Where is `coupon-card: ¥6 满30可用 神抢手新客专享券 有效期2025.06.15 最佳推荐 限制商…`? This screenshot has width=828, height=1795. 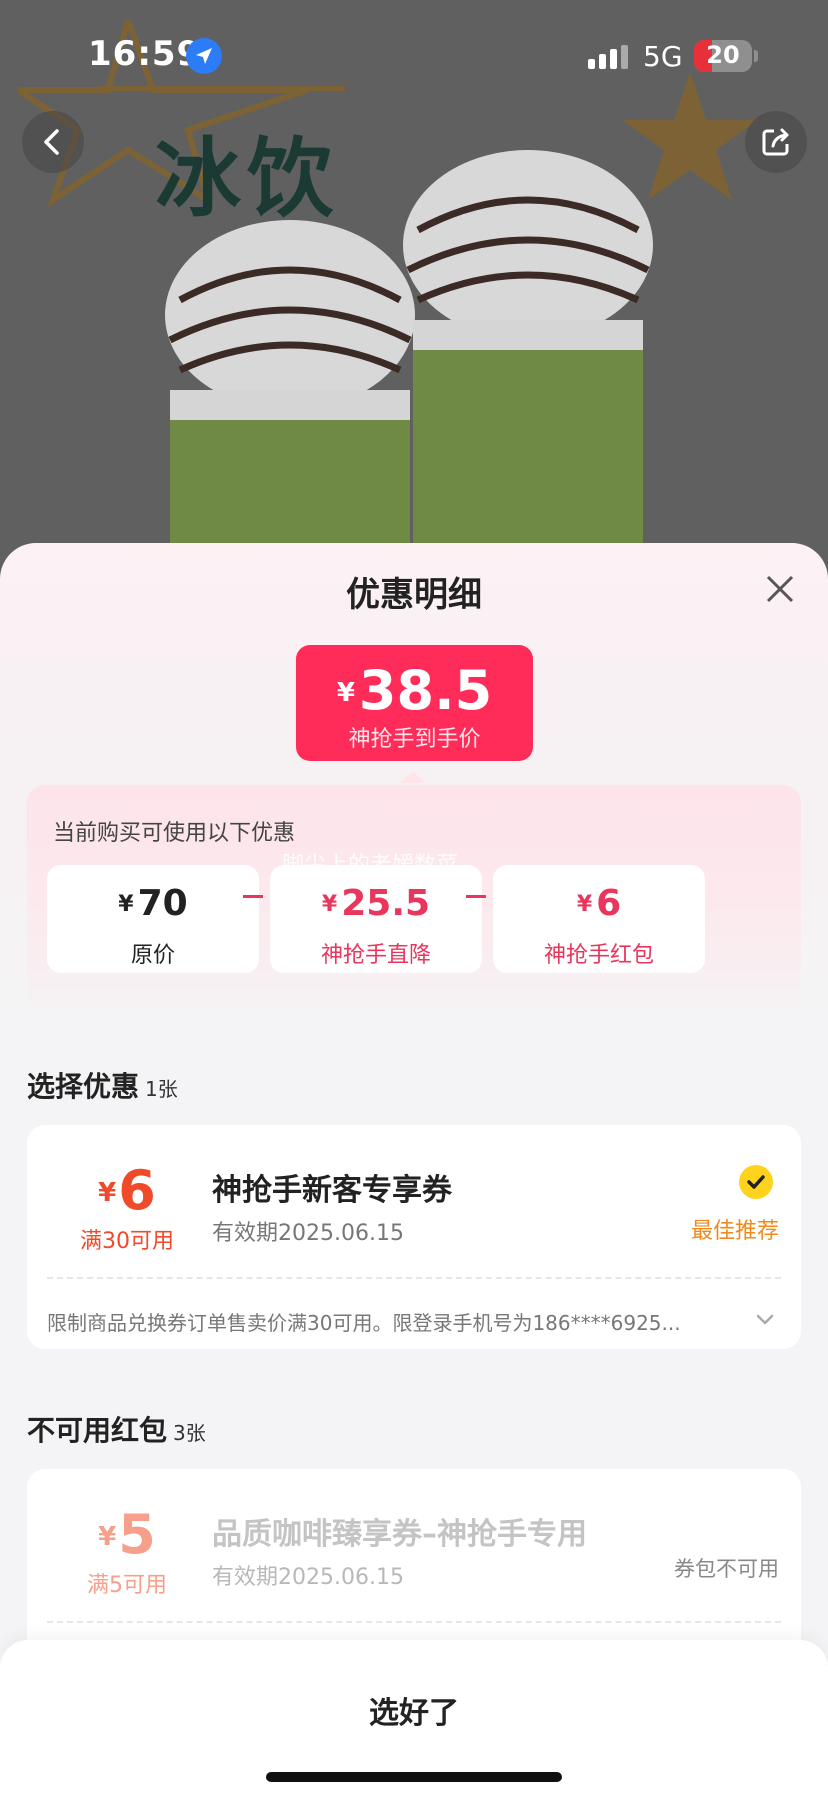
coupon-card: ¥6 满30可用 神抢手新客专享券 有效期2025.06.15 最佳推荐 限制商… is located at coordinates (414, 1237).